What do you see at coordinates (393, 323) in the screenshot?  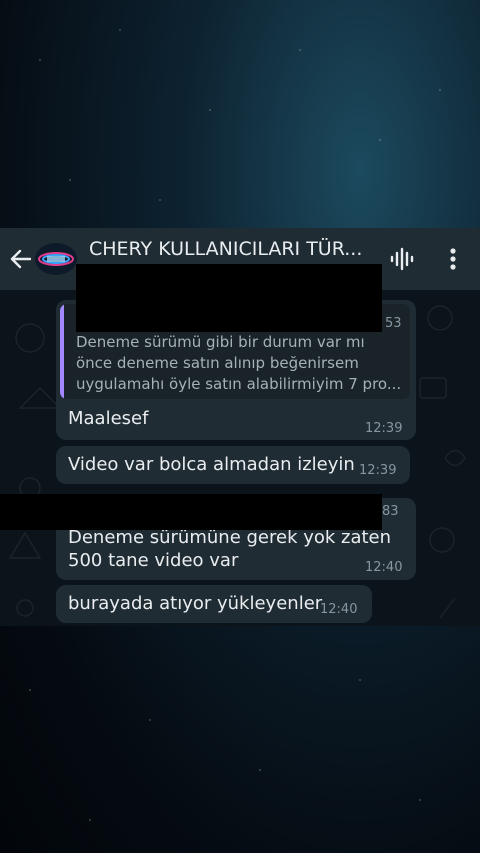 I see `reply-count: 53` at bounding box center [393, 323].